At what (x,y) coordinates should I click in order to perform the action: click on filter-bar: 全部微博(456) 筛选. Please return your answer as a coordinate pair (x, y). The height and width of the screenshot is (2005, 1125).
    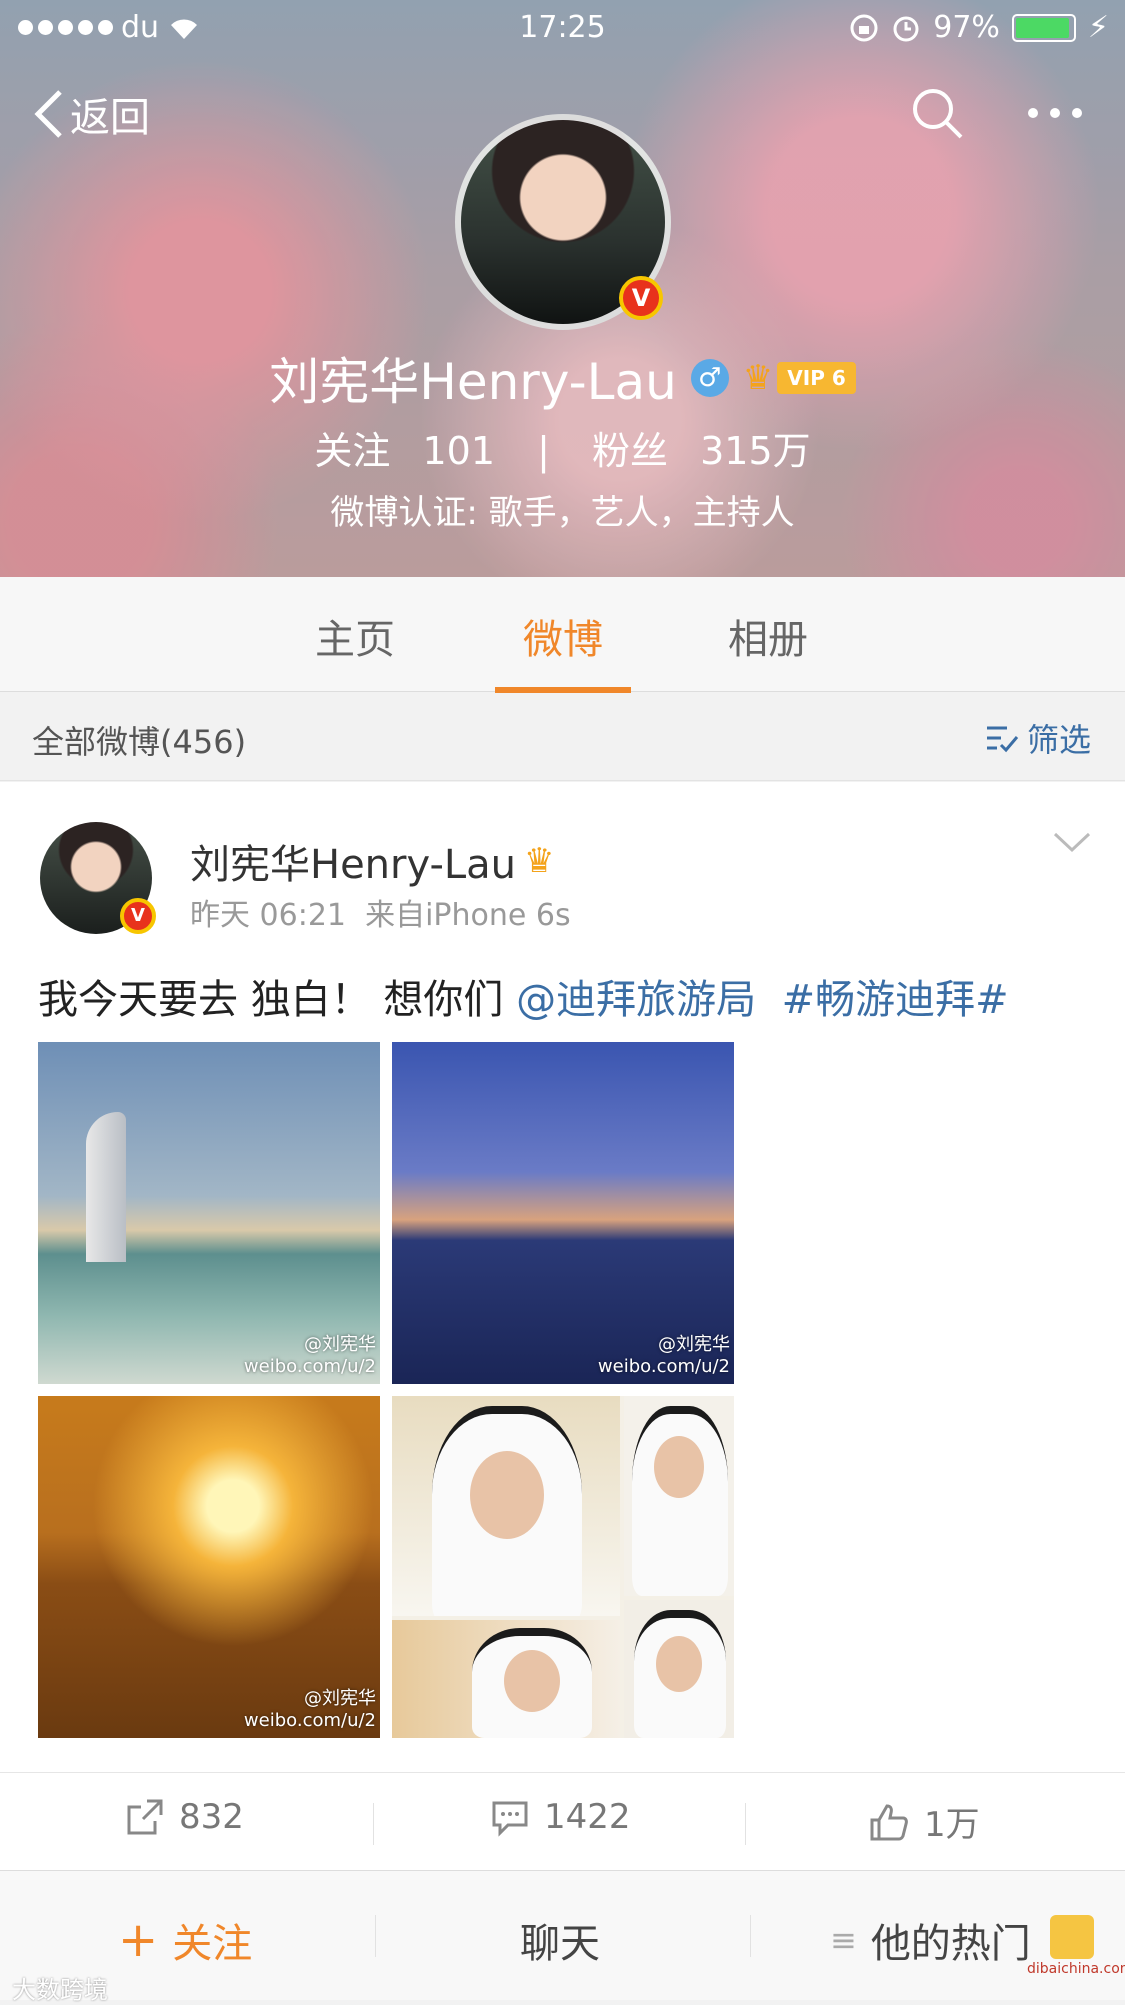
    Looking at the image, I should click on (562, 737).